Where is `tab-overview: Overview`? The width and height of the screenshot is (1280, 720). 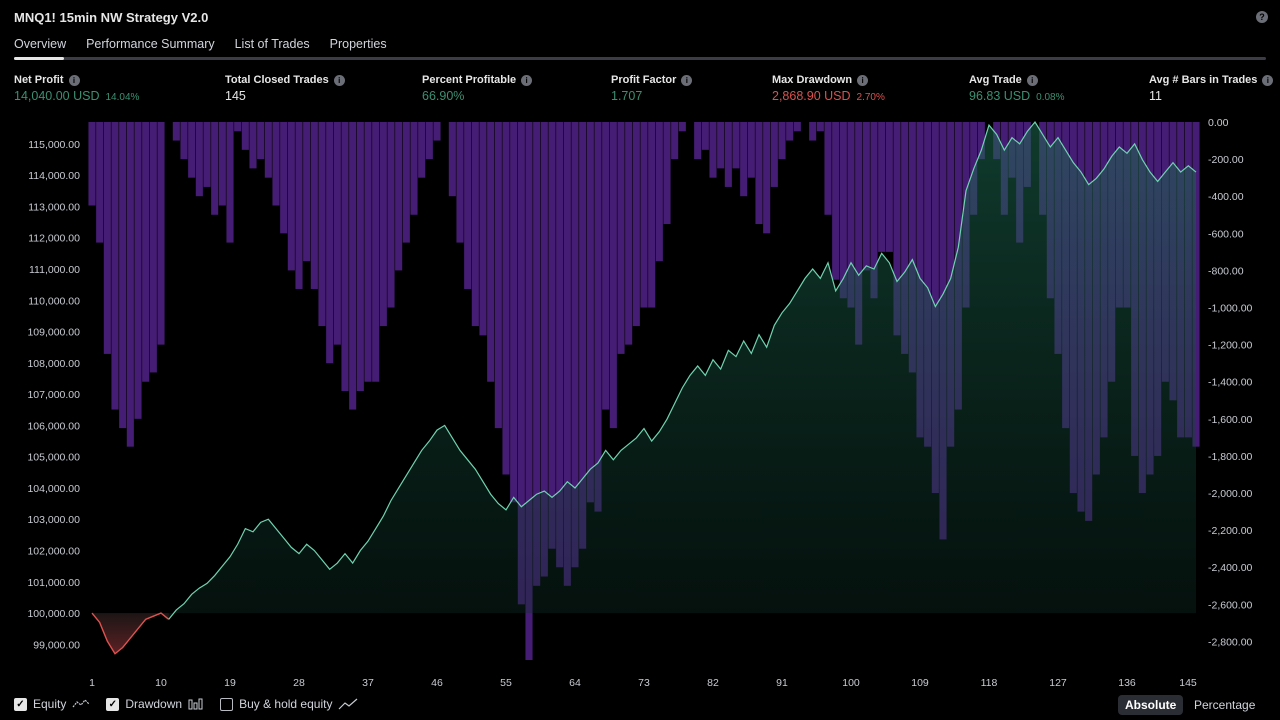 tab-overview: Overview is located at coordinates (40, 44).